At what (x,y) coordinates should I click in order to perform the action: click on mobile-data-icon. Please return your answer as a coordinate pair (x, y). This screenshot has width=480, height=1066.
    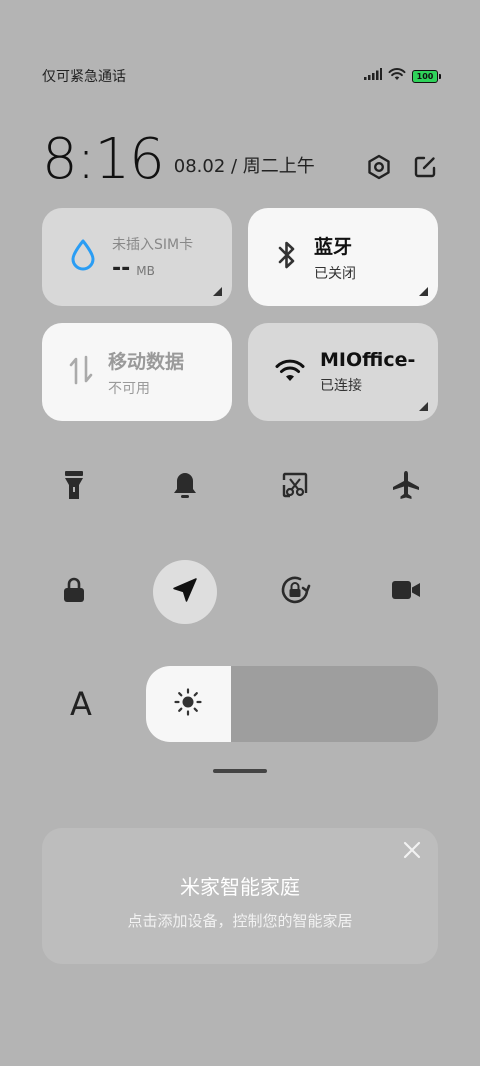
    Looking at the image, I should click on (81, 372).